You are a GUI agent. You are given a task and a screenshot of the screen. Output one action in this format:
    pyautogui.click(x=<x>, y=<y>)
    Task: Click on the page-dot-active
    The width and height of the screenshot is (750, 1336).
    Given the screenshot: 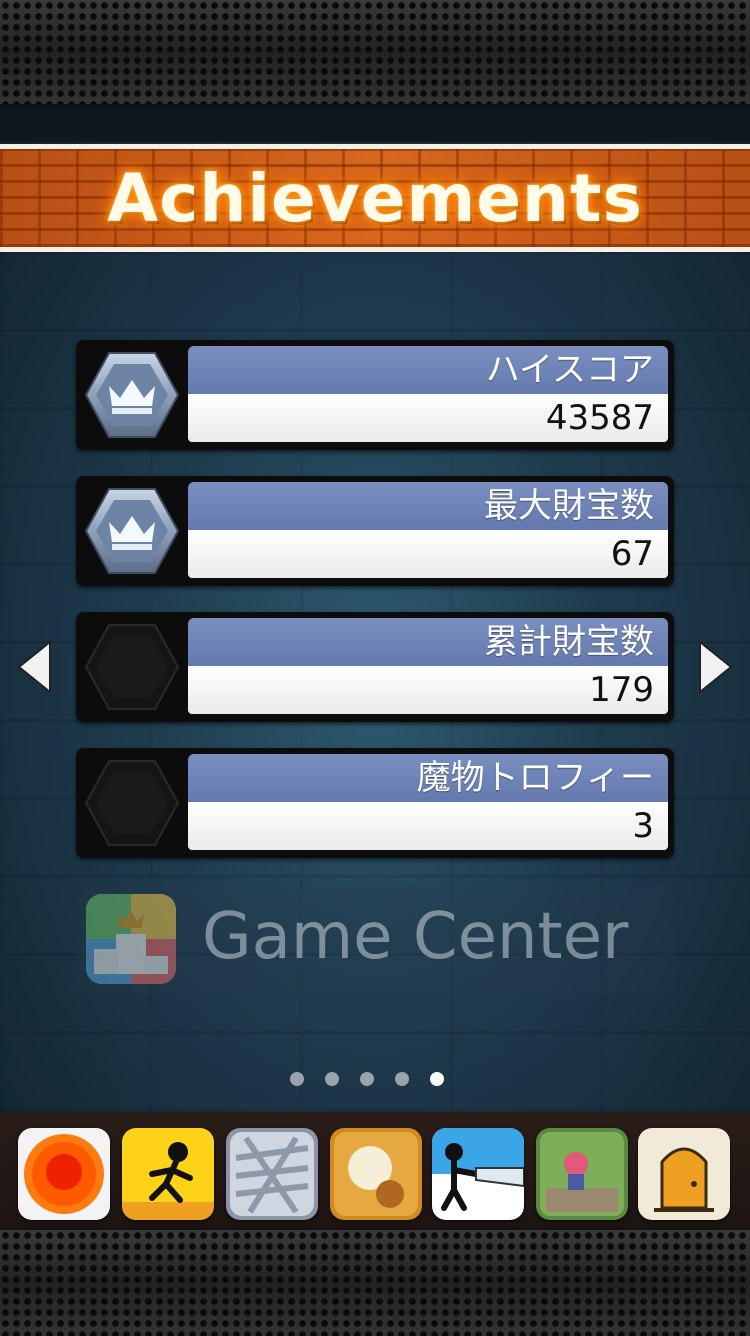 What is the action you would take?
    pyautogui.click(x=437, y=1079)
    